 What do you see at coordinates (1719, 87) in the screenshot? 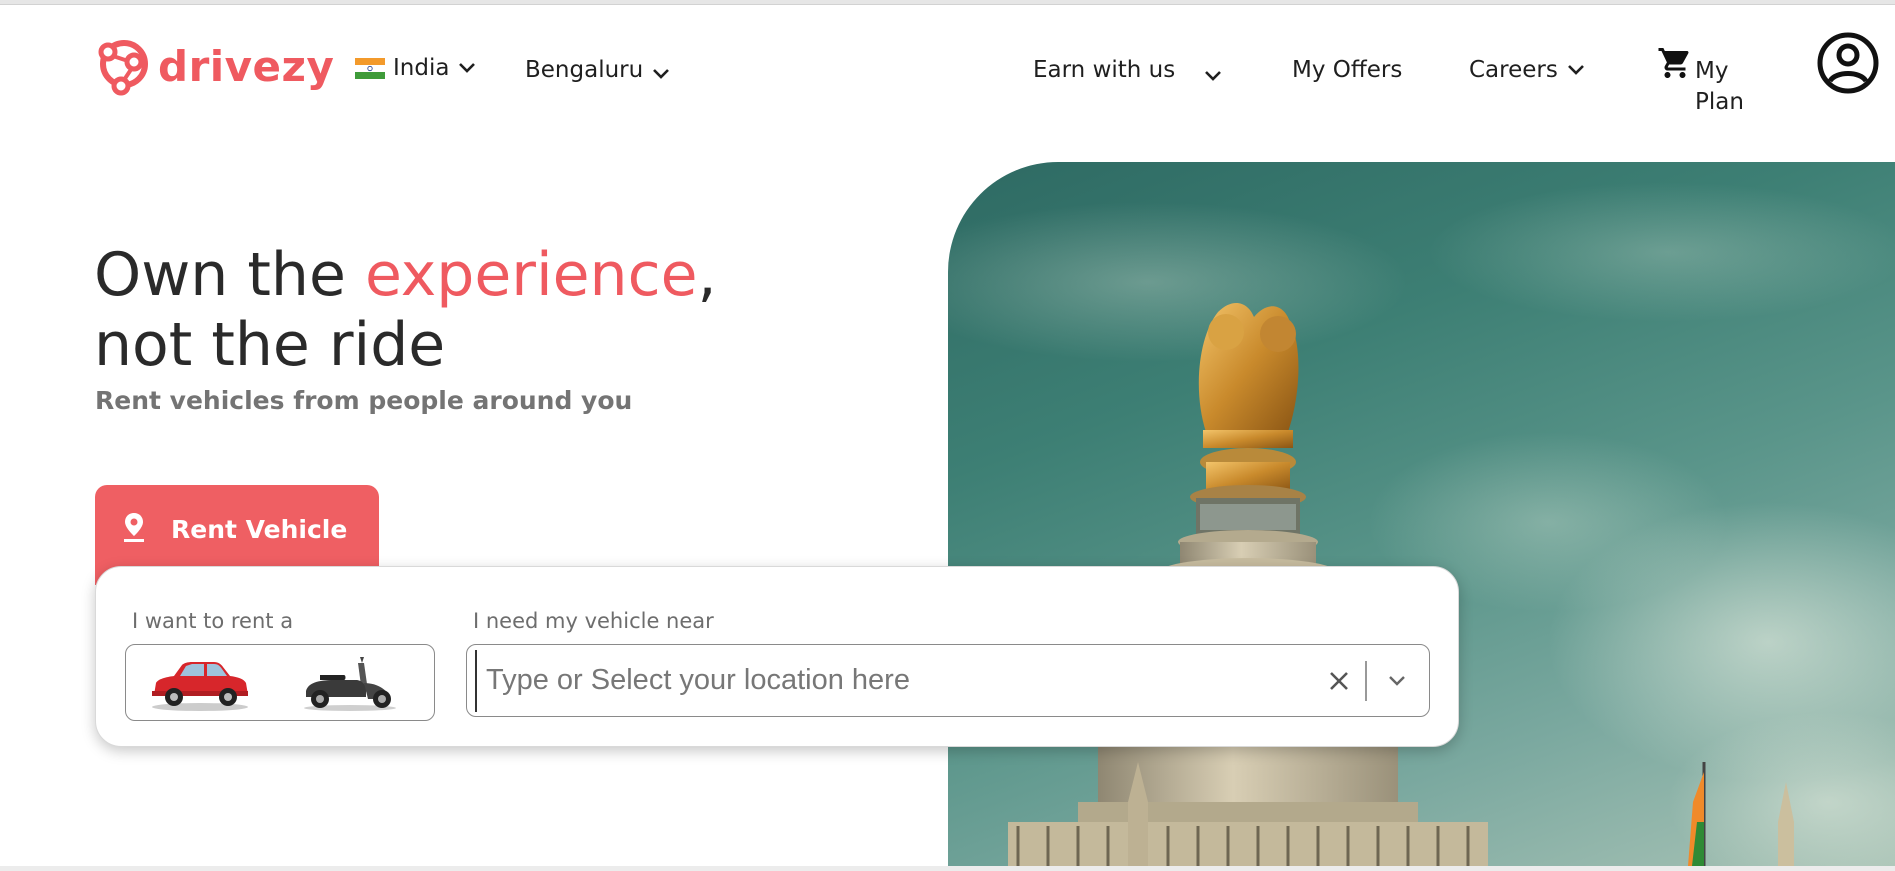
I see `my-plan-link: My Plan` at bounding box center [1719, 87].